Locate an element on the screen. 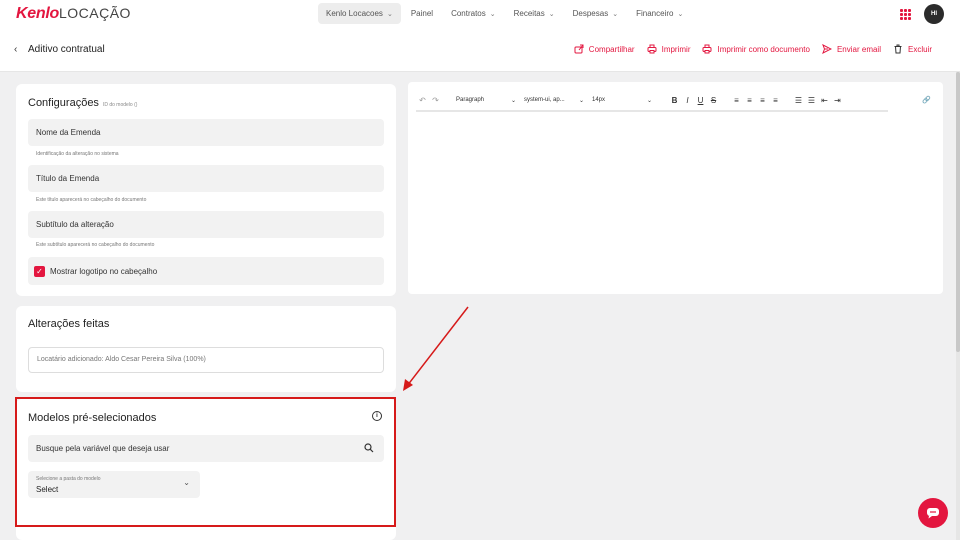 The height and width of the screenshot is (540, 960). numbered-list-icon: ☰ is located at coordinates (811, 100).